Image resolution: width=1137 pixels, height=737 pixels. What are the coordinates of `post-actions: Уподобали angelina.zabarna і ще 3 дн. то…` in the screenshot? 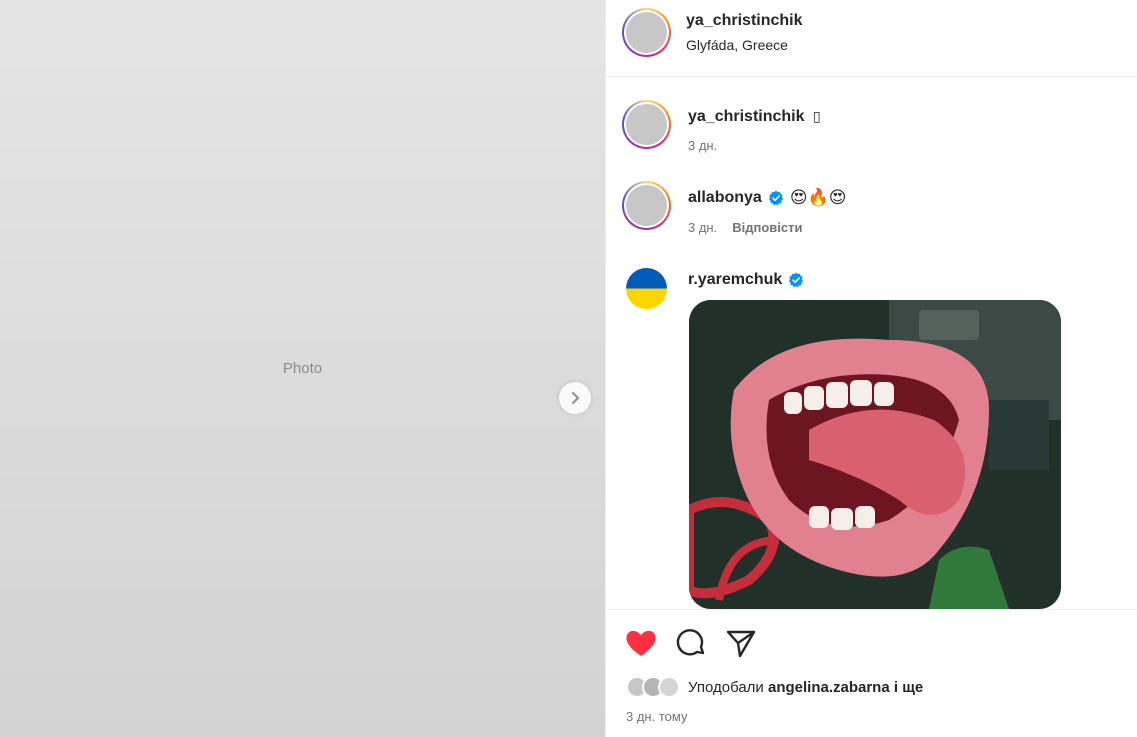 It's located at (871, 673).